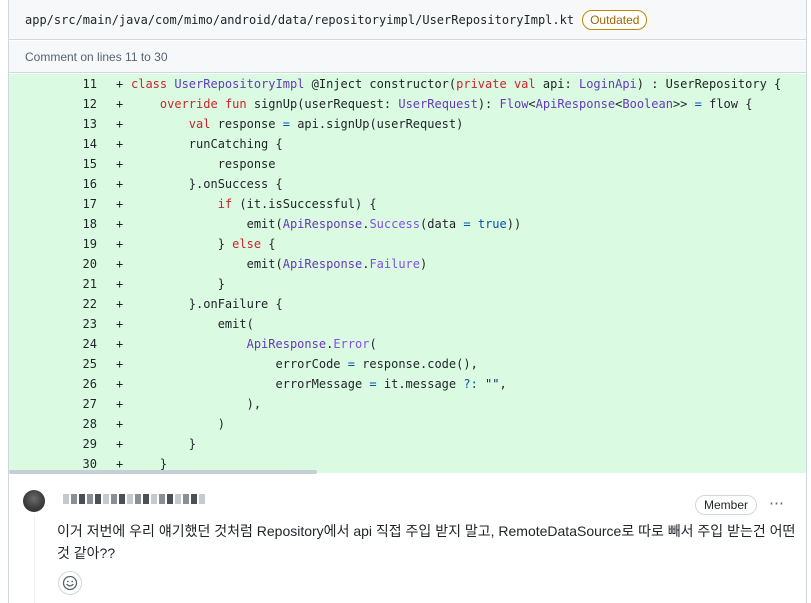 Image resolution: width=811 pixels, height=603 pixels. Describe the element at coordinates (77, 244) in the screenshot. I see `line-number: 19` at that location.